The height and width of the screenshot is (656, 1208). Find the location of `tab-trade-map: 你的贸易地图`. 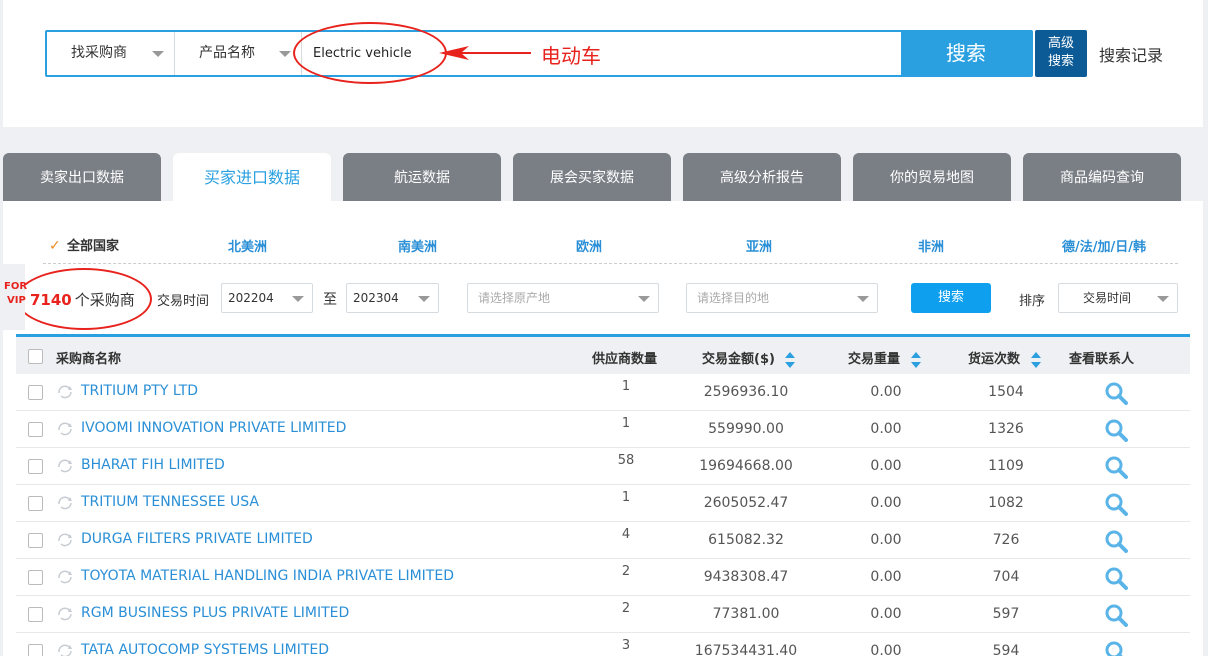

tab-trade-map: 你的贸易地图 is located at coordinates (932, 177).